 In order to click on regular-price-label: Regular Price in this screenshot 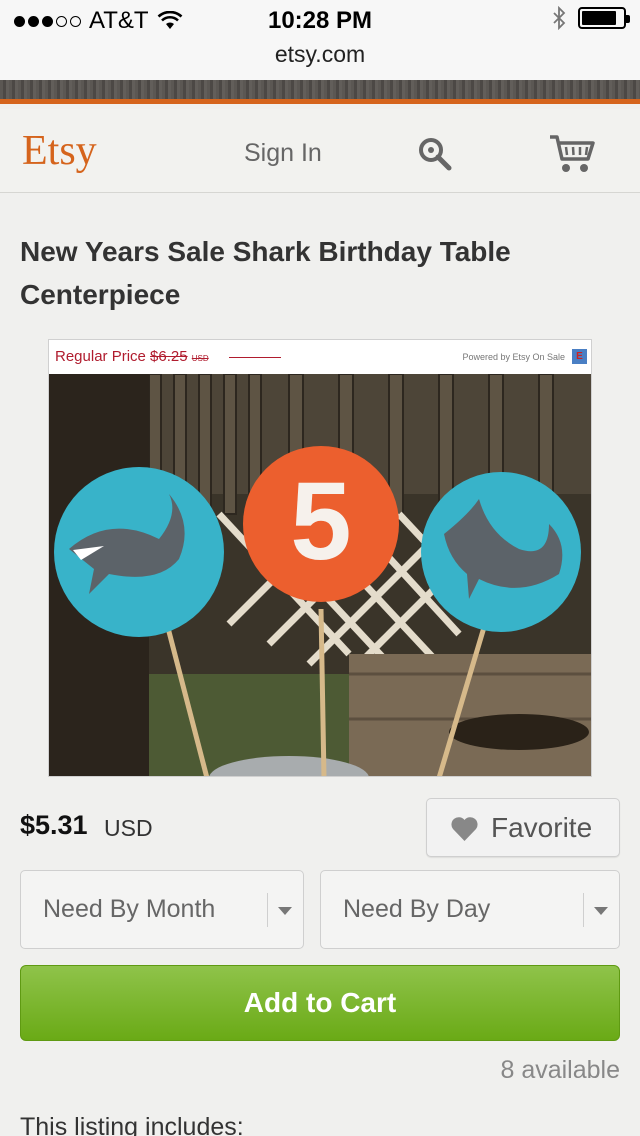, I will do `click(100, 356)`.